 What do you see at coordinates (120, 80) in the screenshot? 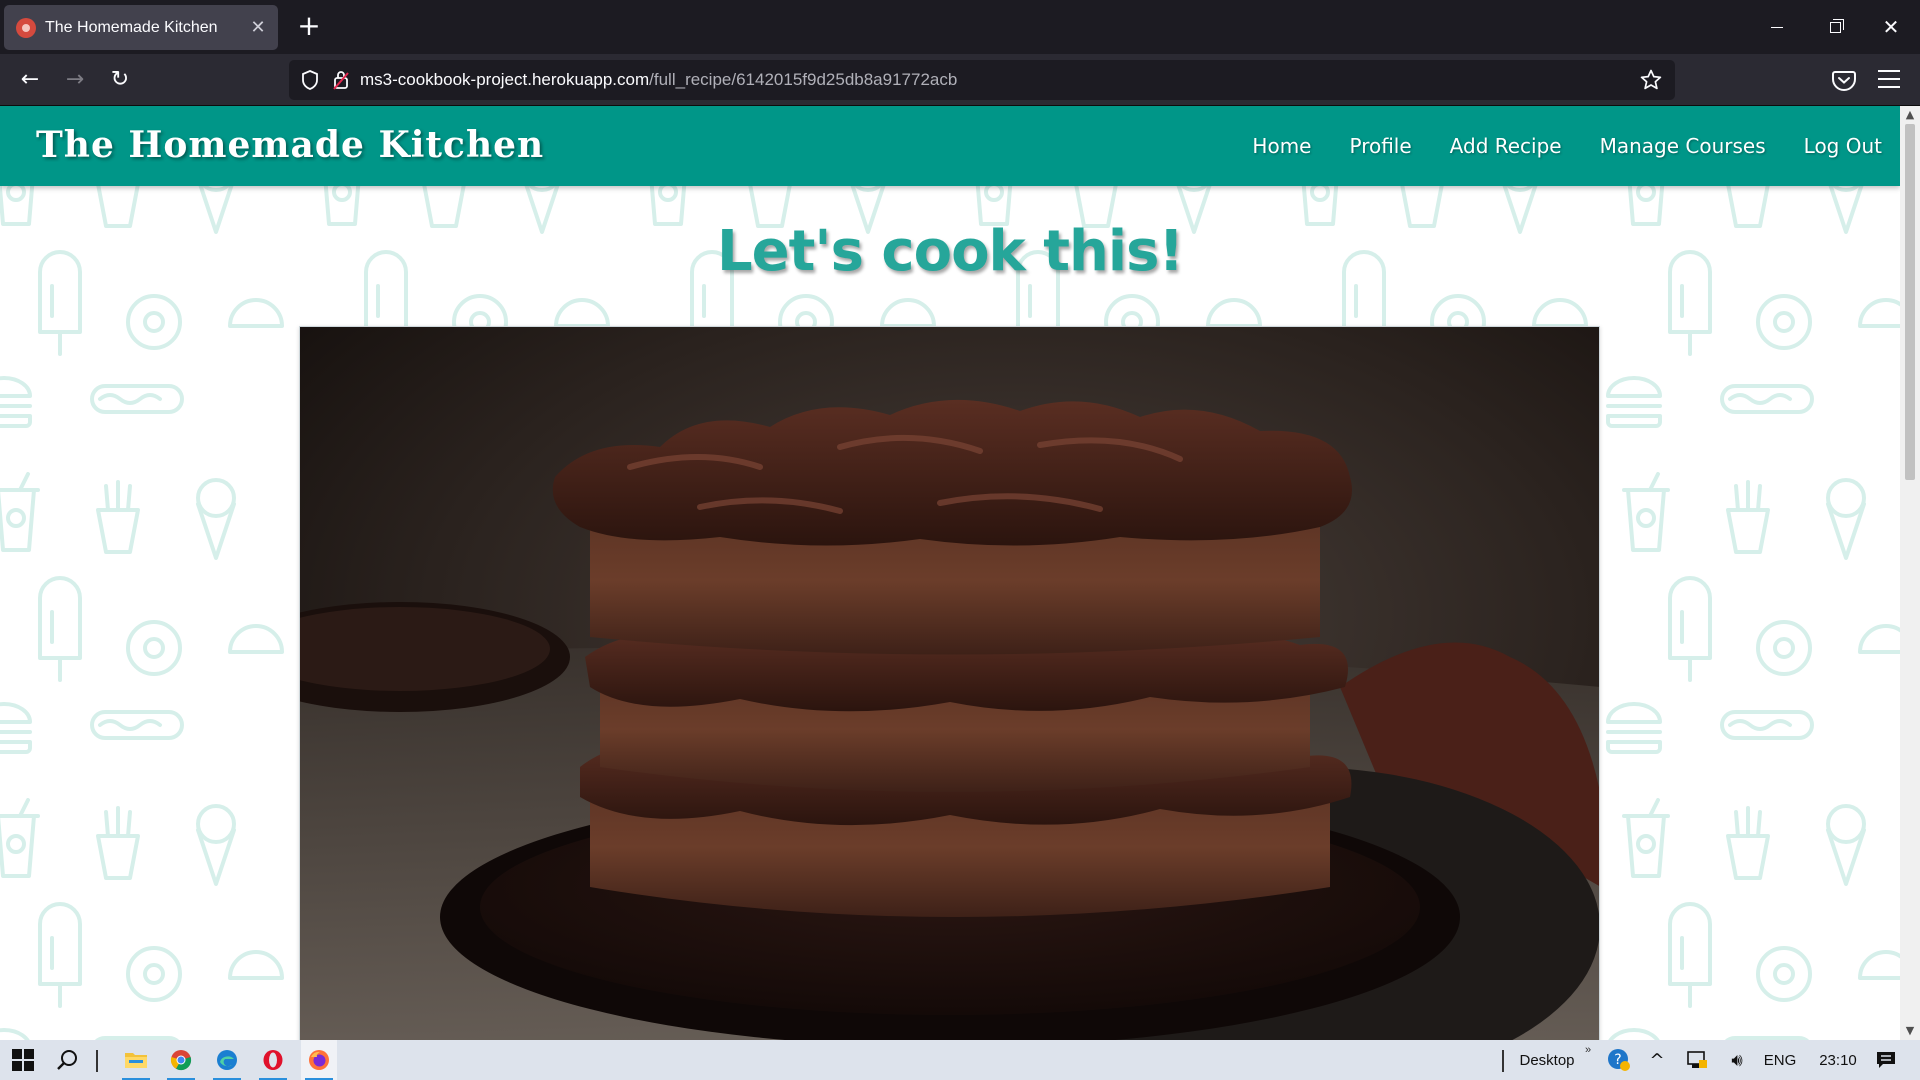
I see `reload-icon: ↻` at bounding box center [120, 80].